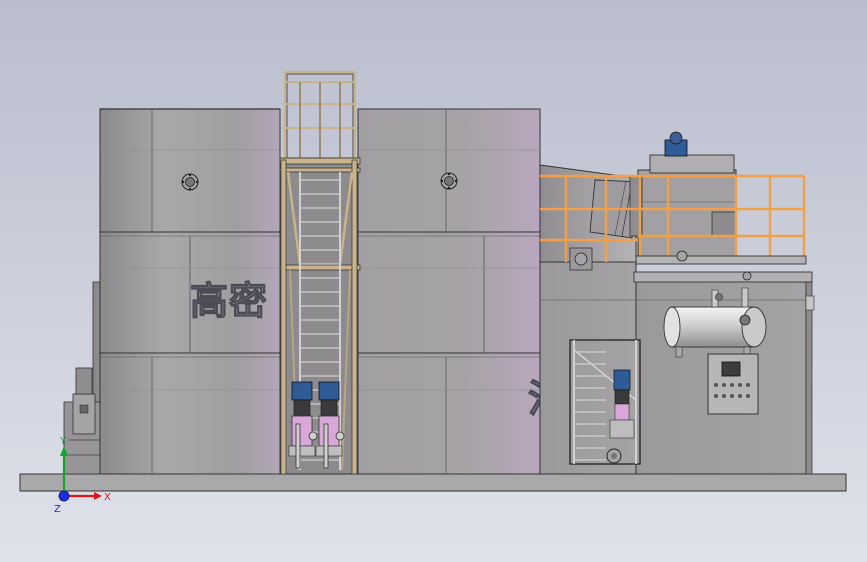  I want to click on triad-y-label: Y, so click(63, 441).